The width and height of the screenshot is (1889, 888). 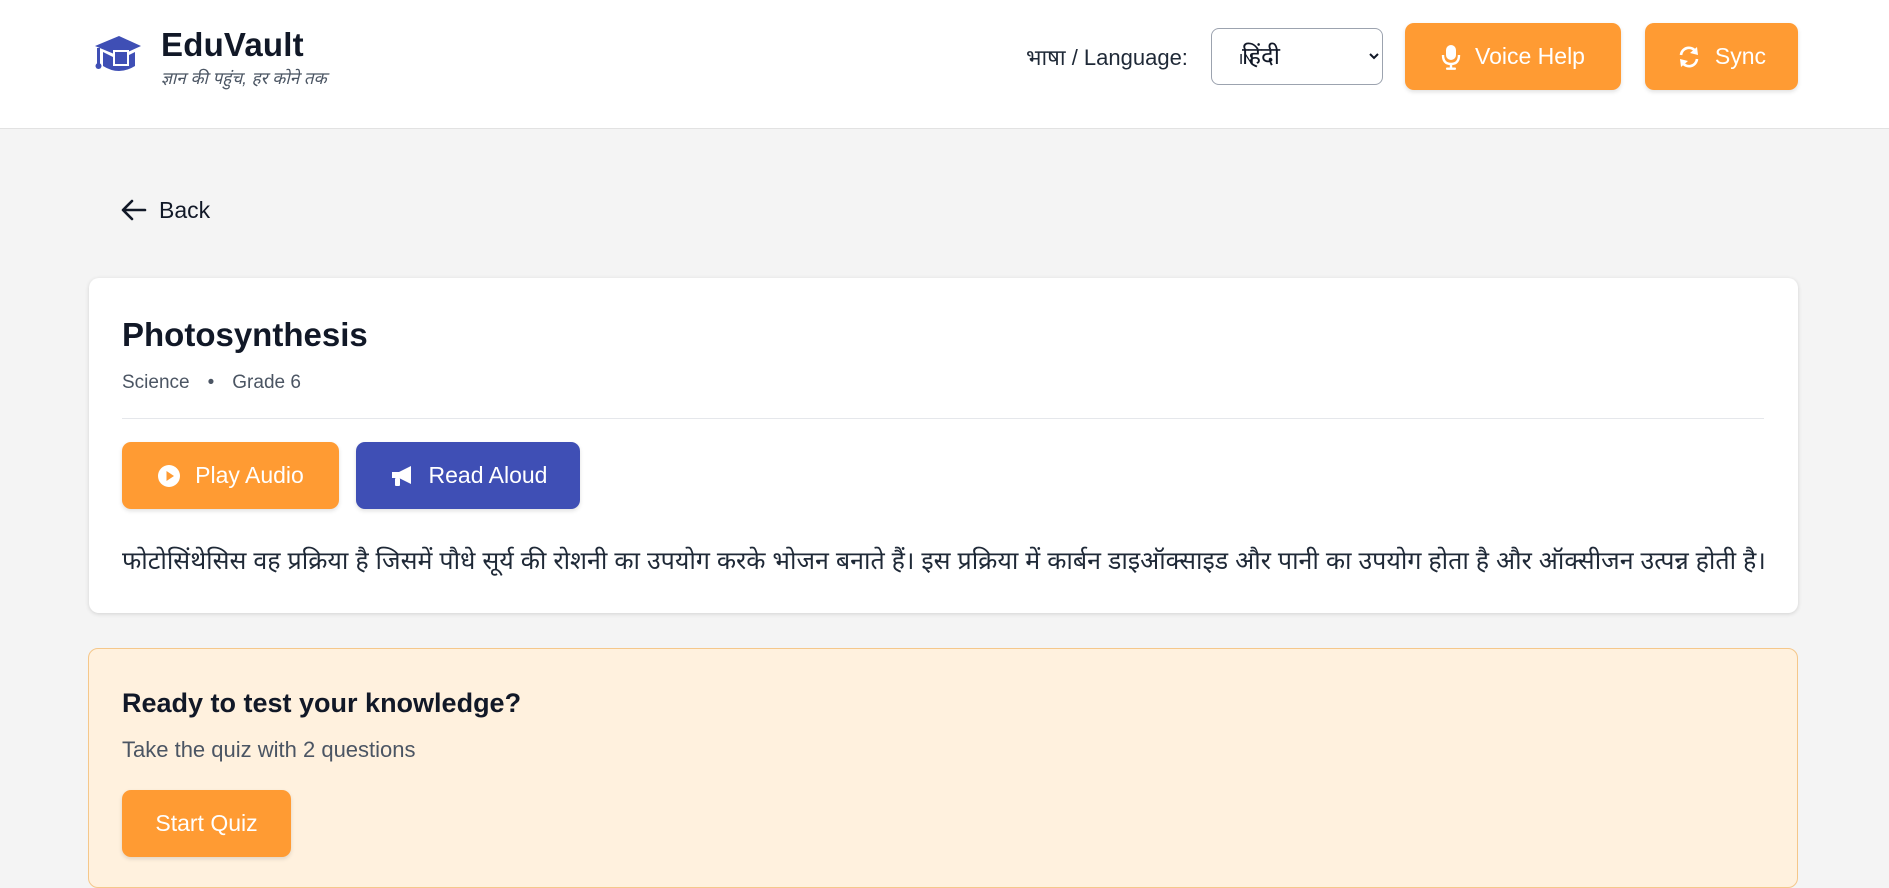 I want to click on lesson-meta: Science • Grade 6, so click(x=211, y=383).